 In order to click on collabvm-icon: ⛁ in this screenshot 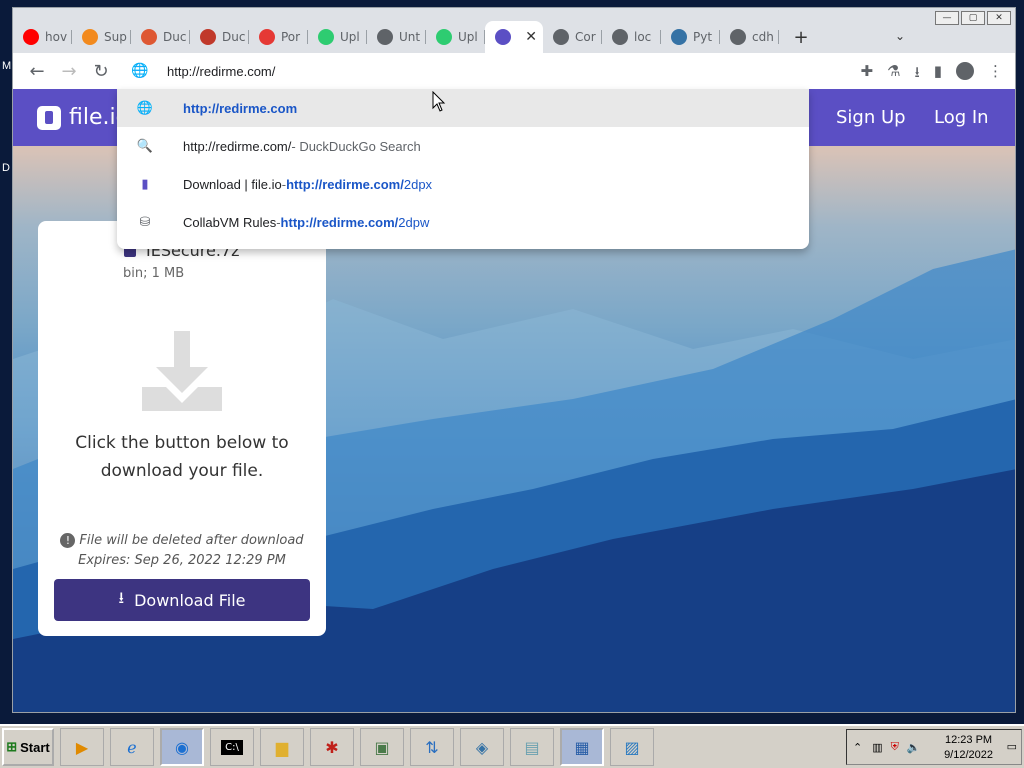, I will do `click(145, 221)`.